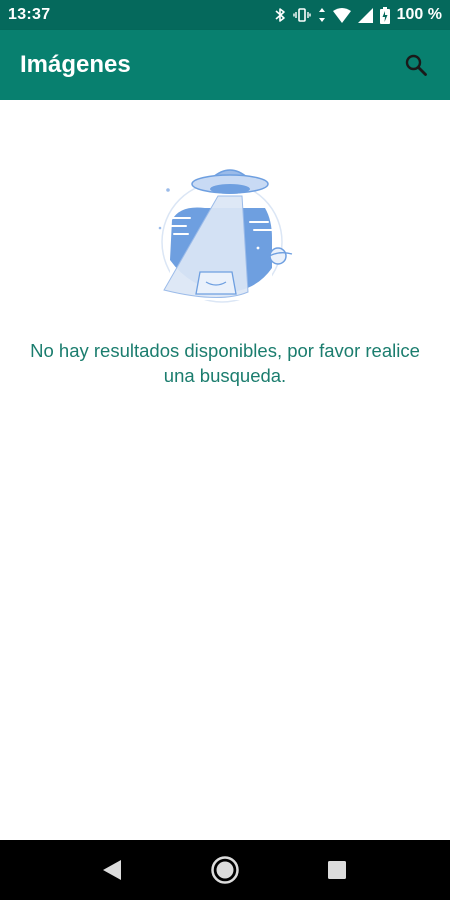 This screenshot has width=450, height=900. I want to click on status-icons: 100 %, so click(358, 15).